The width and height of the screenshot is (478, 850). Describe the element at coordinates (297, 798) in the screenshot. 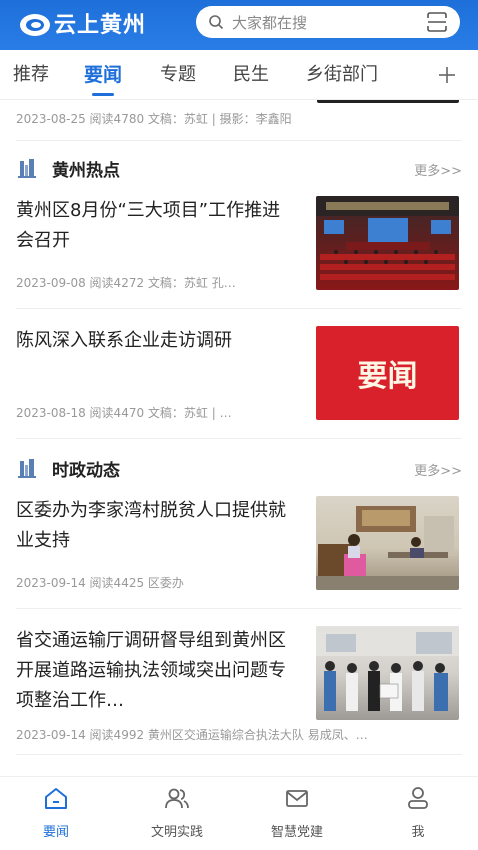

I see `mail-icon` at that location.